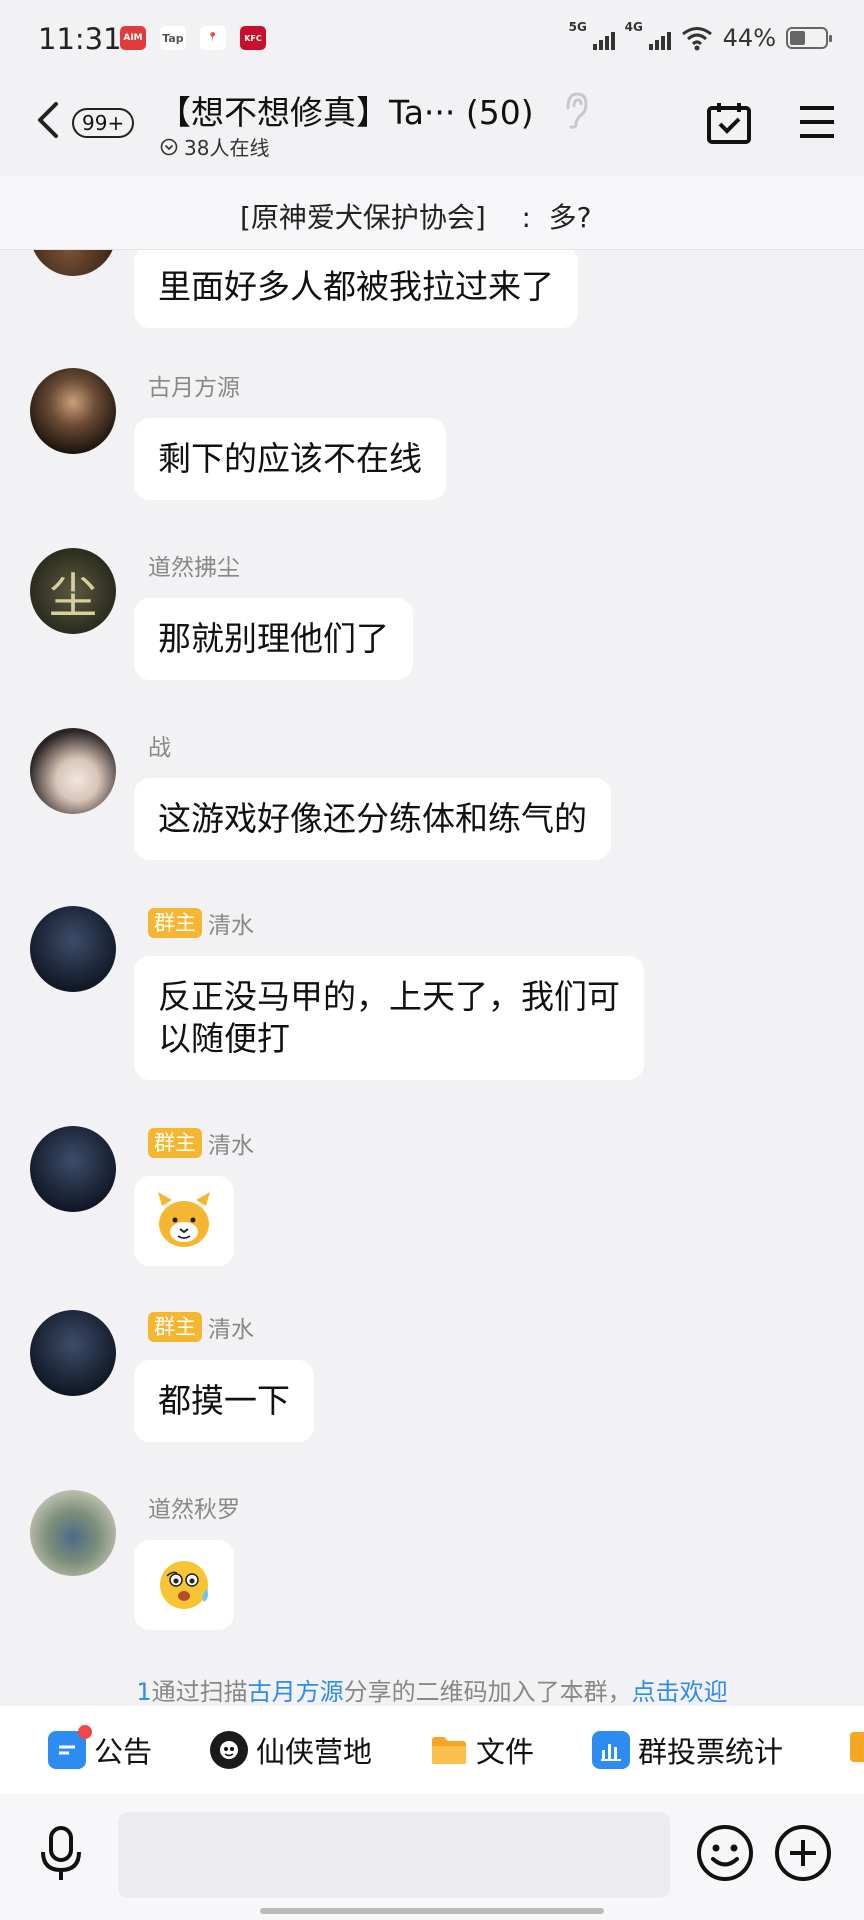 Image resolution: width=864 pixels, height=1920 pixels. Describe the element at coordinates (346, 110) in the screenshot. I see `group-title: 【想不想修真】Ta··· (50)` at that location.